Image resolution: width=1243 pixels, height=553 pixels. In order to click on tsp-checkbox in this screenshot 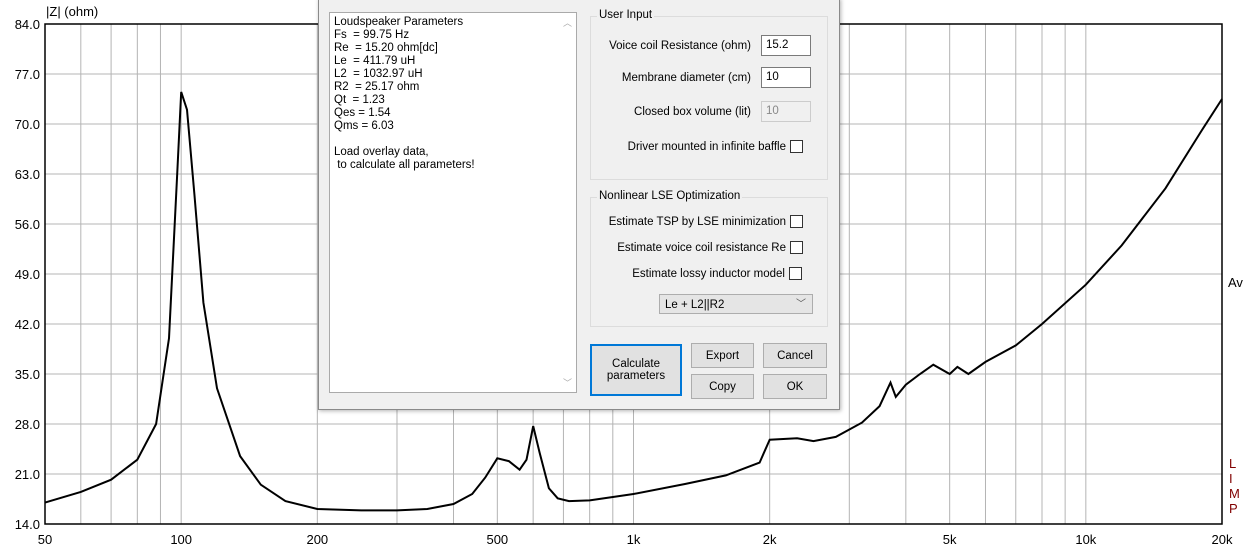, I will do `click(796, 221)`.